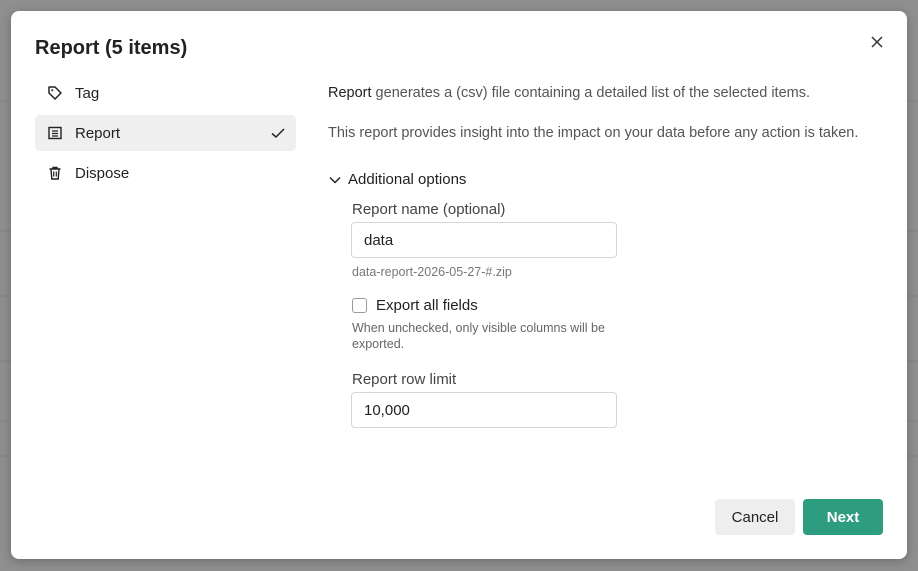 This screenshot has width=918, height=571. What do you see at coordinates (484, 410) in the screenshot?
I see `row-limit-input` at bounding box center [484, 410].